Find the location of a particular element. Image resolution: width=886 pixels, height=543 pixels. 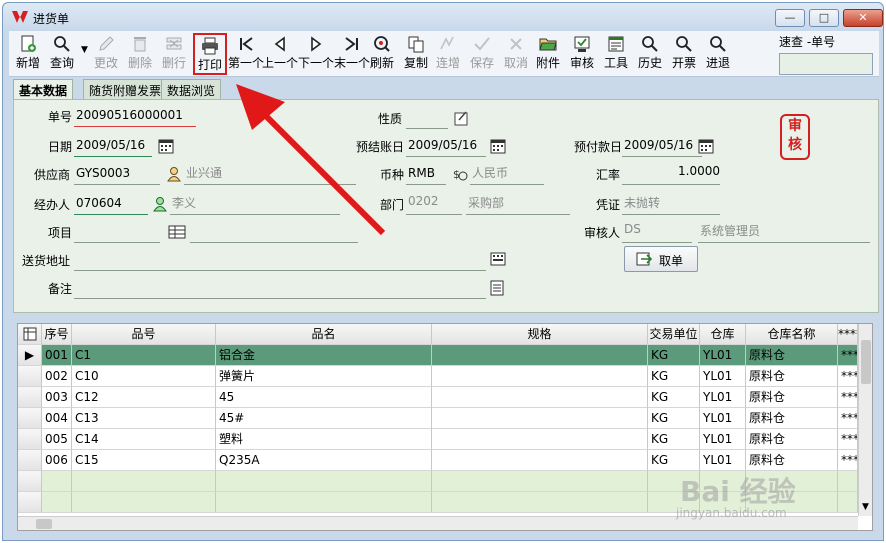

invoice-button: 开票 is located at coordinates (684, 54).